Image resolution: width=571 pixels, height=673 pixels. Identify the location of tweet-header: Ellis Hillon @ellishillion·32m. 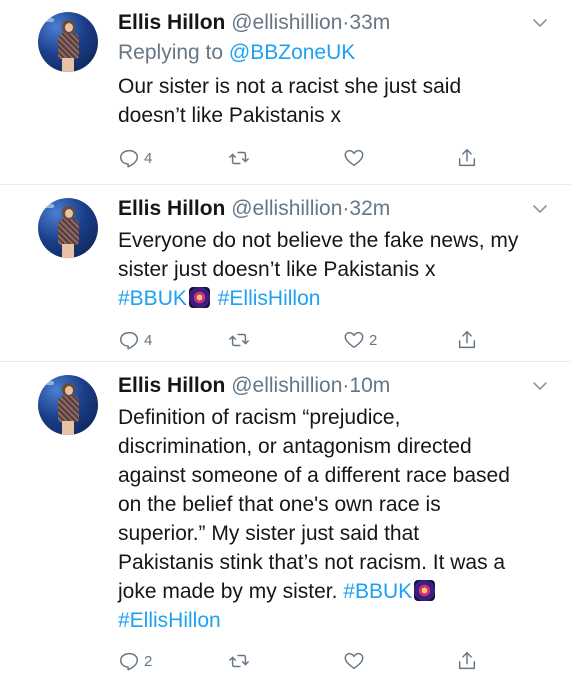
(254, 209).